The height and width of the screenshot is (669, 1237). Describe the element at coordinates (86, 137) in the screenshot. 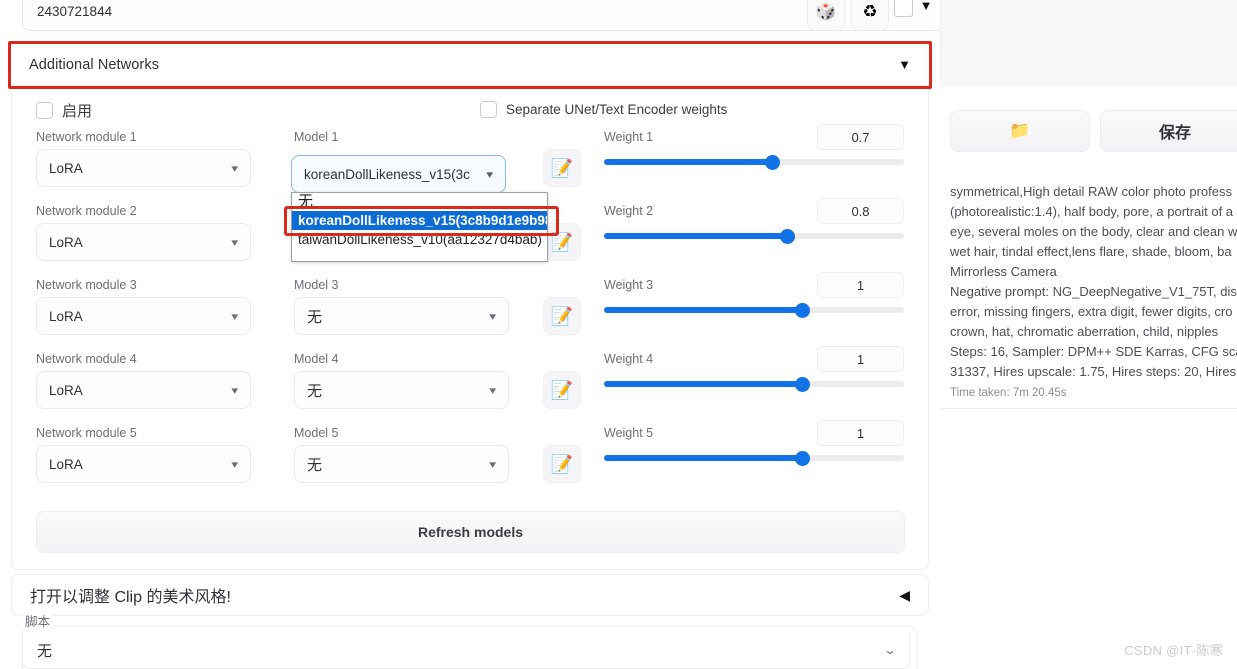

I see `network-module-label: Network module 1` at that location.